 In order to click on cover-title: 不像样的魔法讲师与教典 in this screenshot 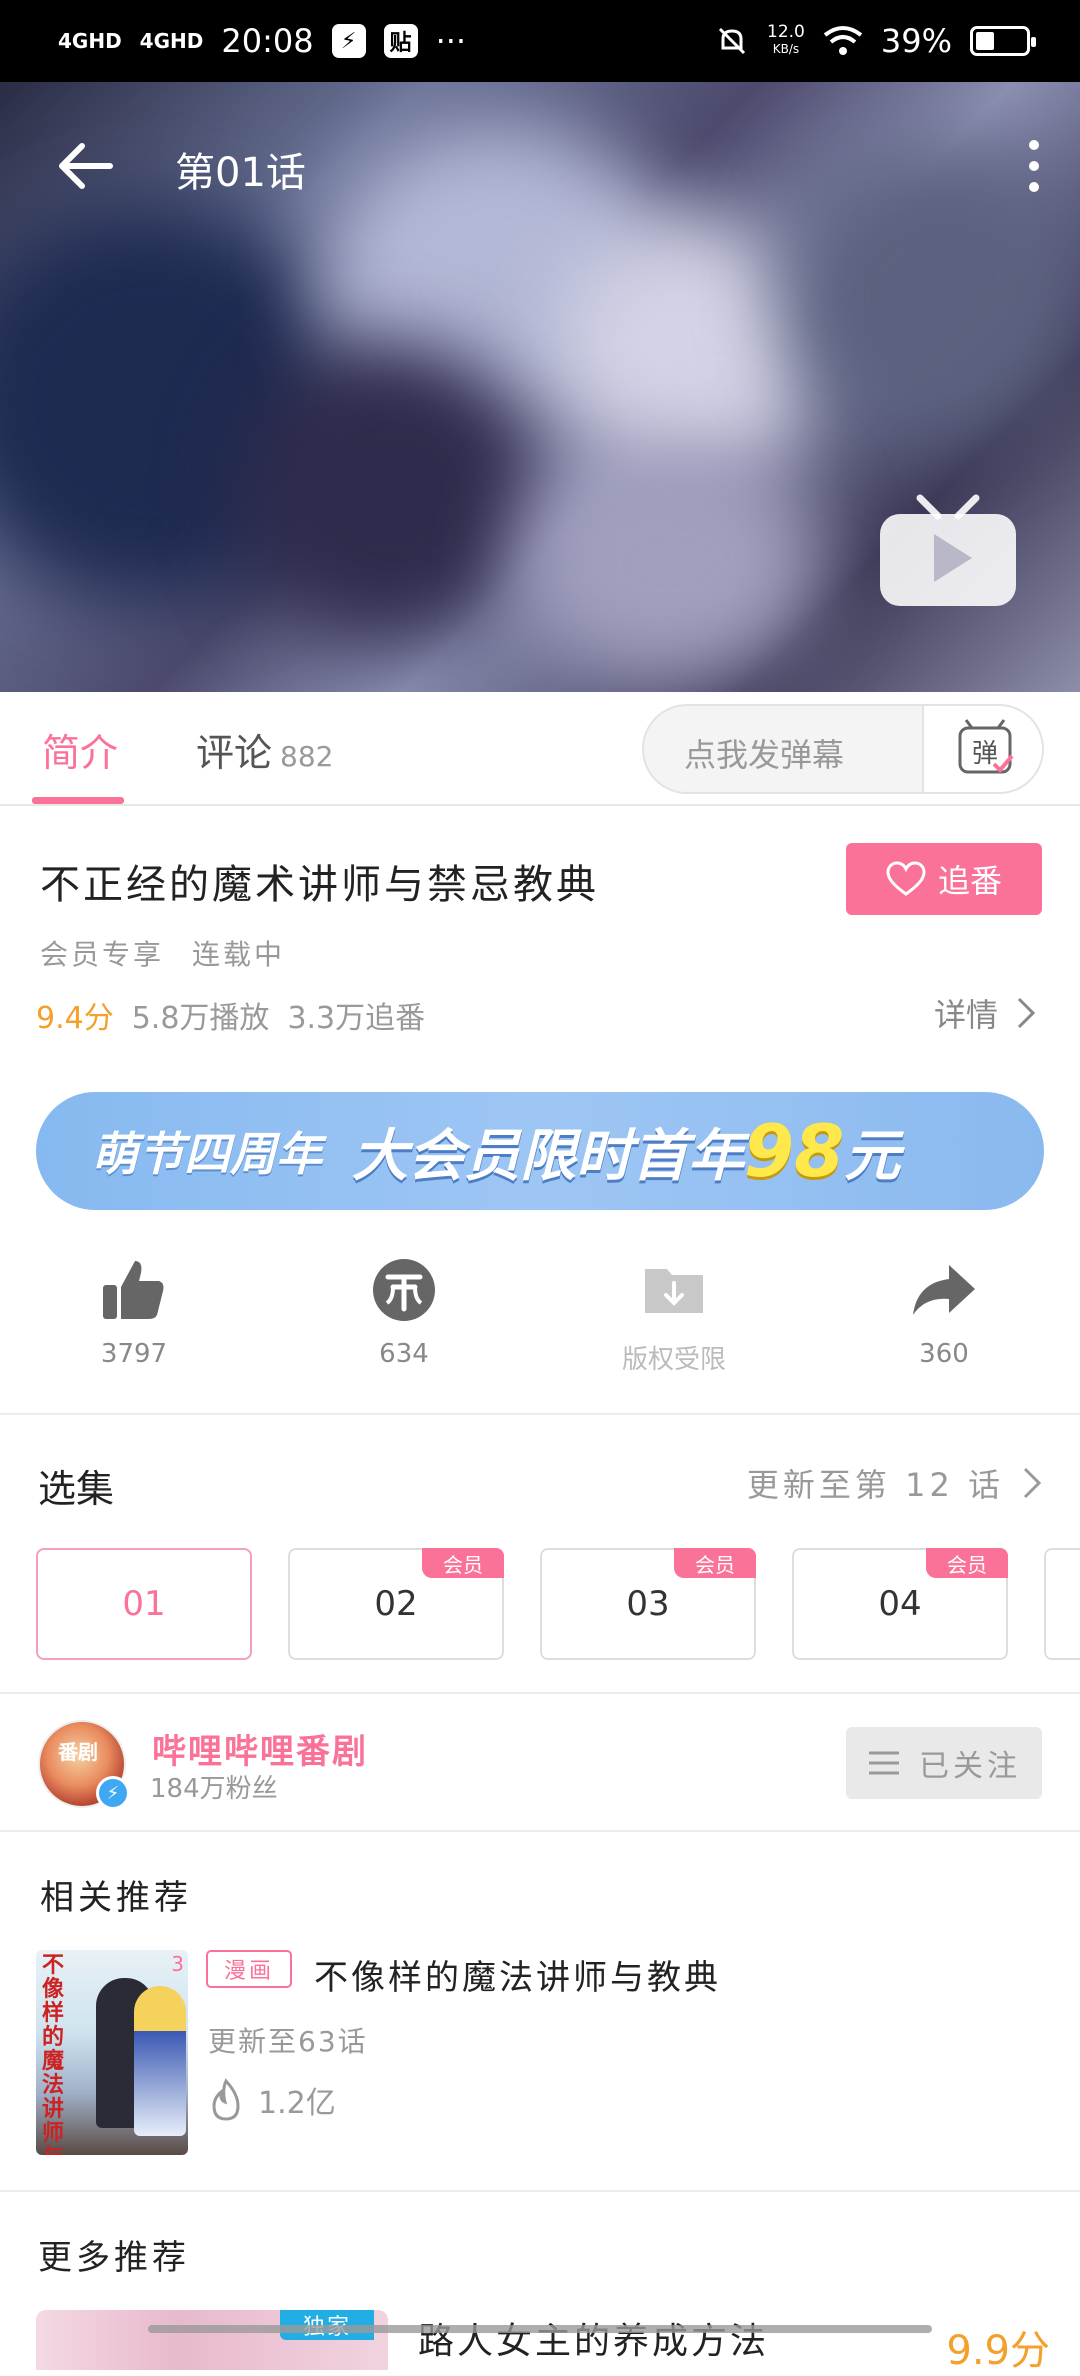, I will do `click(53, 2054)`.